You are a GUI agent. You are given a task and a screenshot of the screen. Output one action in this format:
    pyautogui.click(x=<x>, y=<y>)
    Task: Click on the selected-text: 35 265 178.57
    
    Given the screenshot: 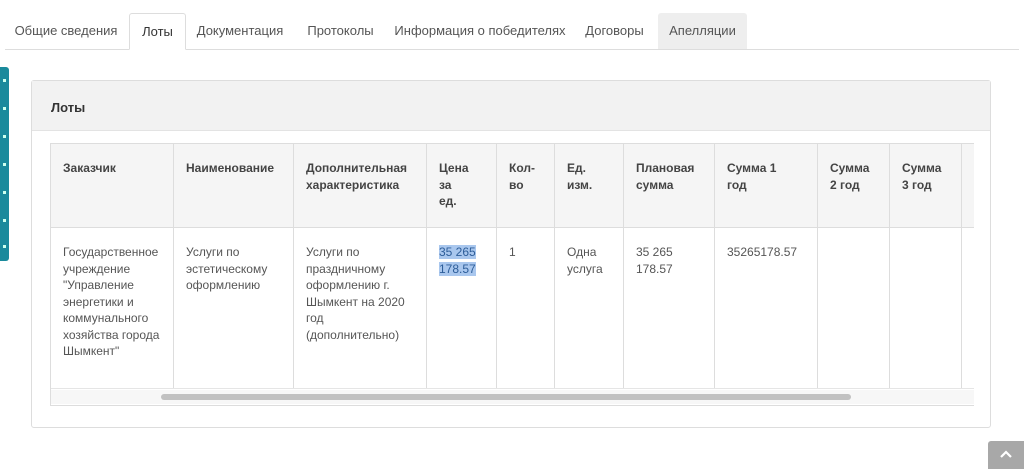 What is the action you would take?
    pyautogui.click(x=457, y=260)
    